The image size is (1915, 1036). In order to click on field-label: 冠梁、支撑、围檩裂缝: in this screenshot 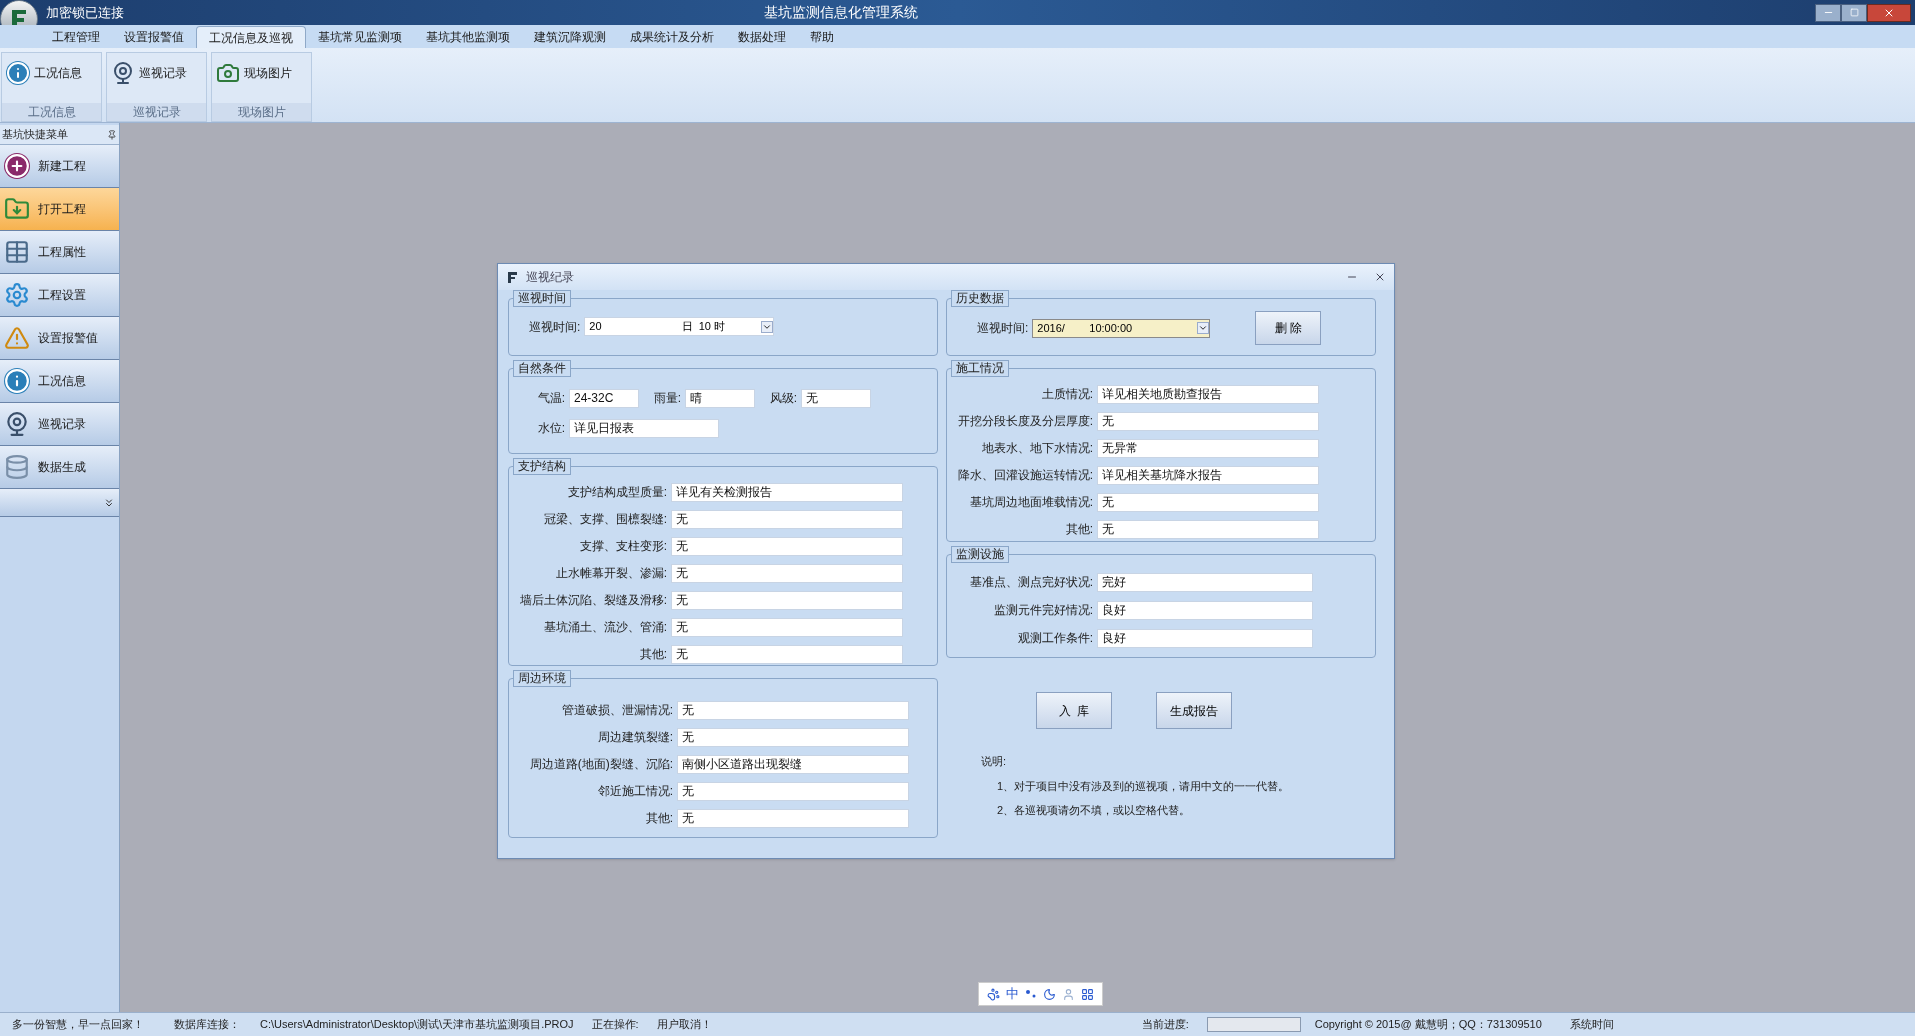, I will do `click(605, 519)`.